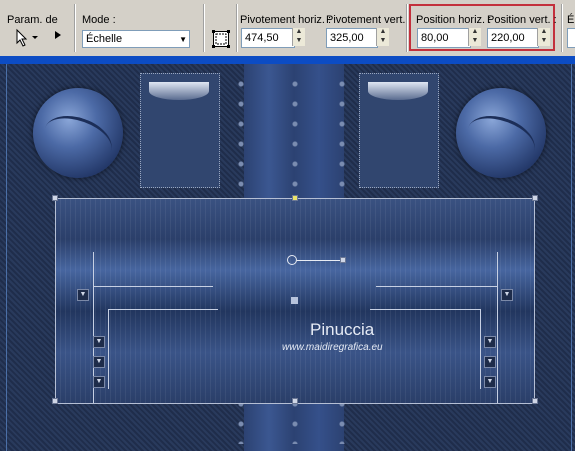 The image size is (575, 451). Describe the element at coordinates (332, 347) in the screenshot. I see `watermark-url: www.maidiregrafica.eu` at that location.